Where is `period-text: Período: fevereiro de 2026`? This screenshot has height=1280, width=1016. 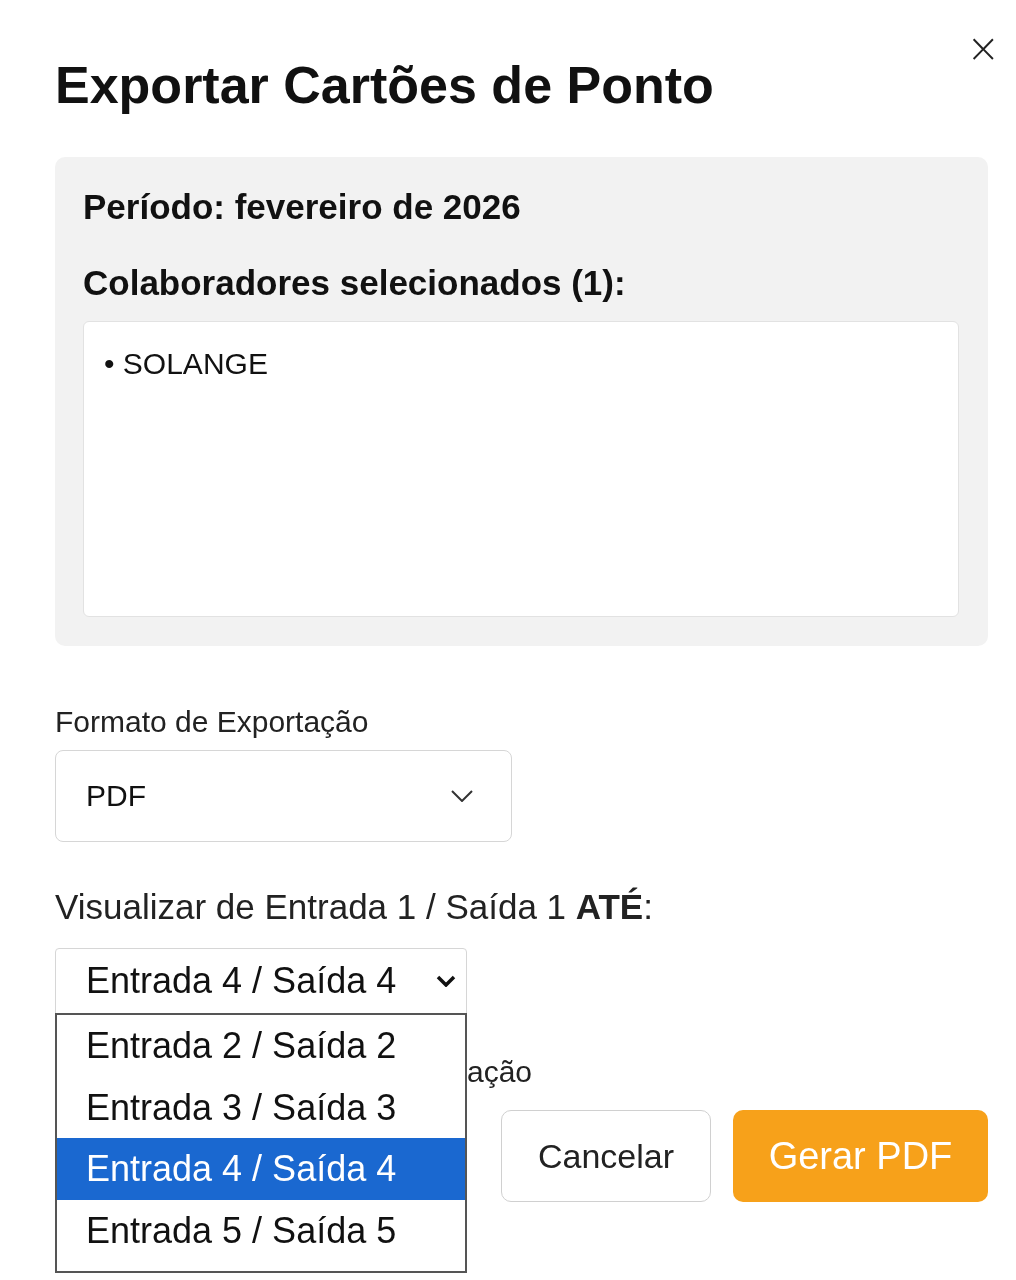
period-text: Período: fevereiro de 2026 is located at coordinates (302, 207).